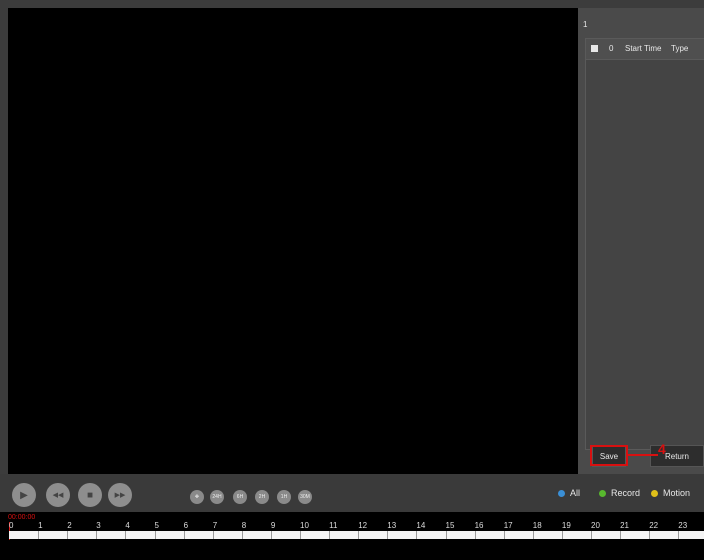  I want to click on rewind-icon: ◀◀, so click(58, 495).